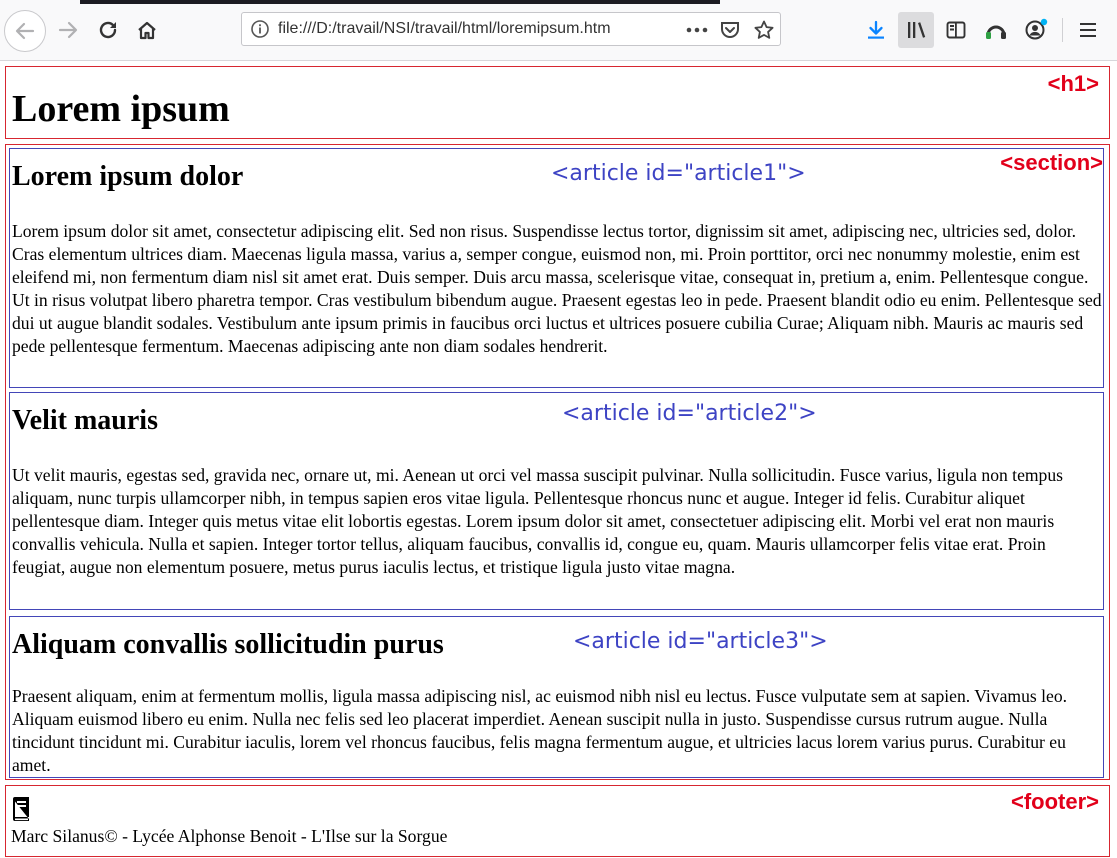  Describe the element at coordinates (557, 102) in the screenshot. I see `h1-box: Lorem ipsum <h1>` at that location.